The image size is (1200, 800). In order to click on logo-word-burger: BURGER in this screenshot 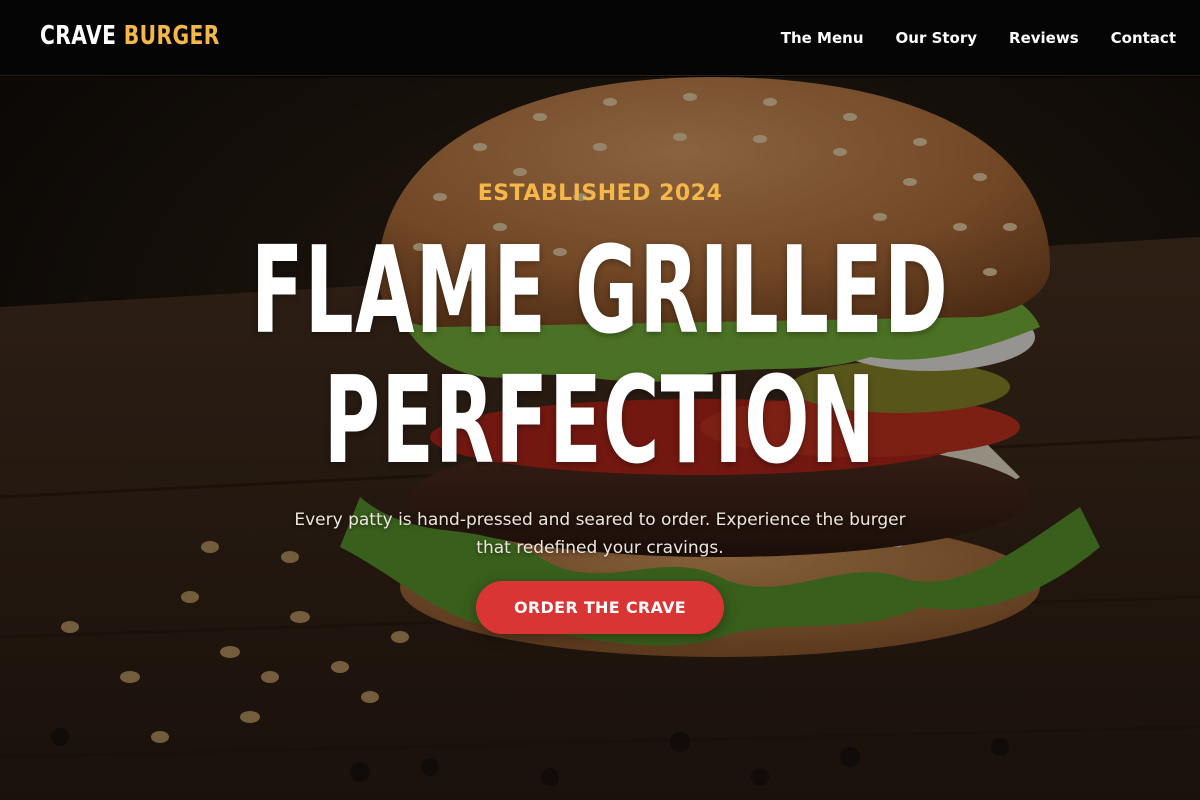, I will do `click(171, 36)`.